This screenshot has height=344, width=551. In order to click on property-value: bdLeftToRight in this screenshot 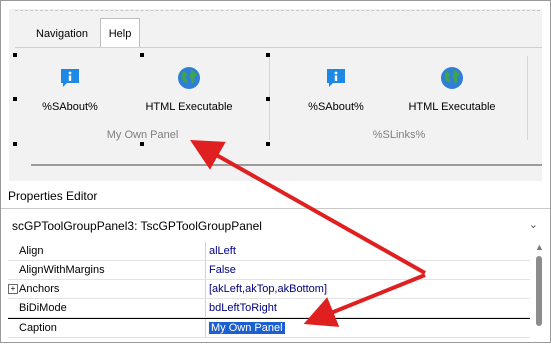, I will do `click(368, 308)`.